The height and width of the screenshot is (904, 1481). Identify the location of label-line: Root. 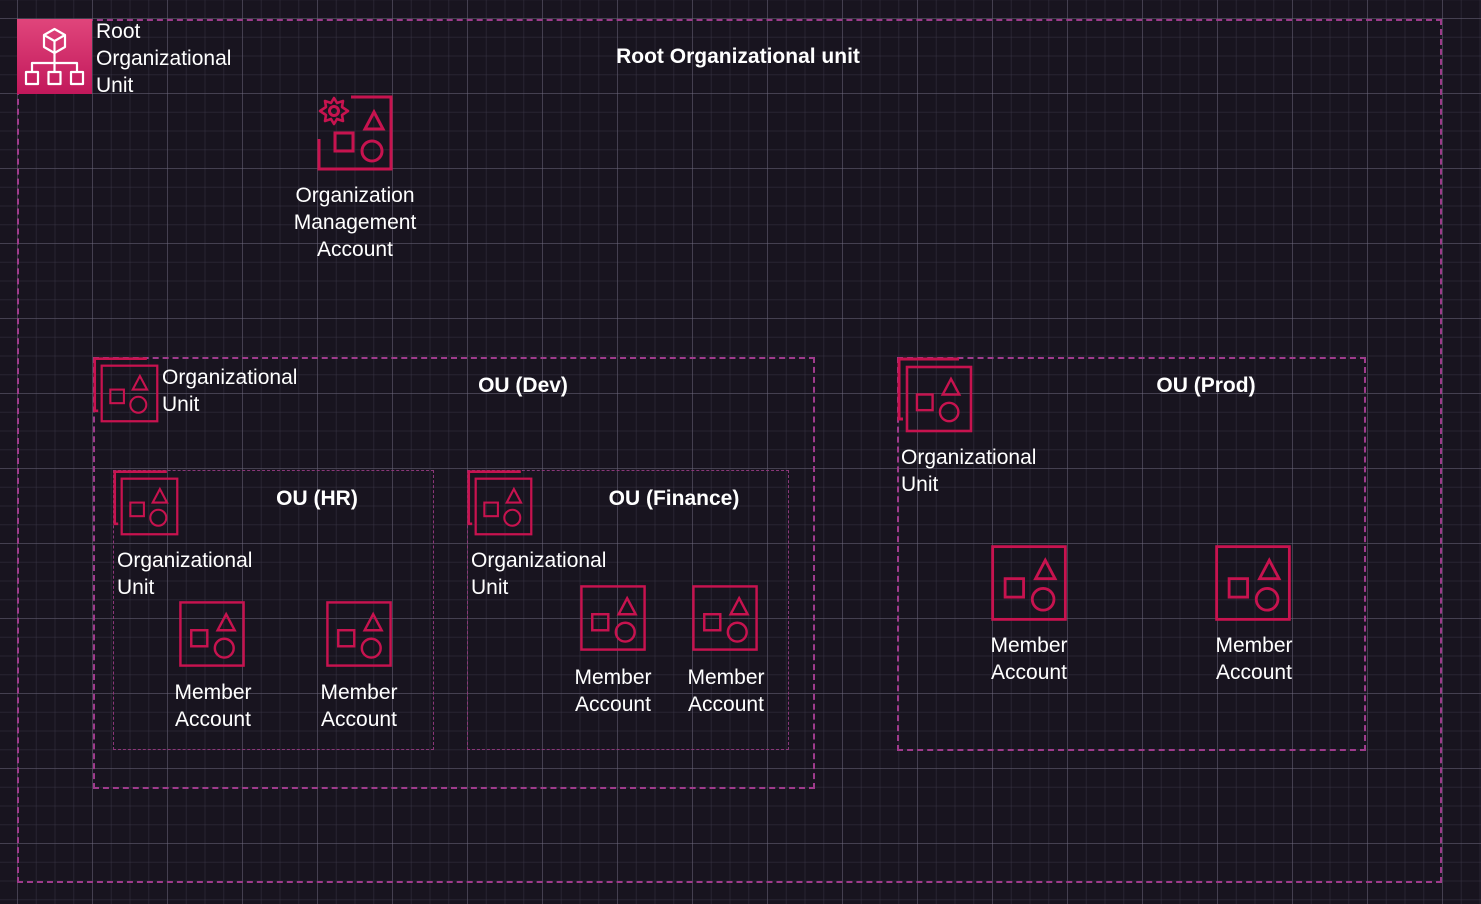
(118, 31).